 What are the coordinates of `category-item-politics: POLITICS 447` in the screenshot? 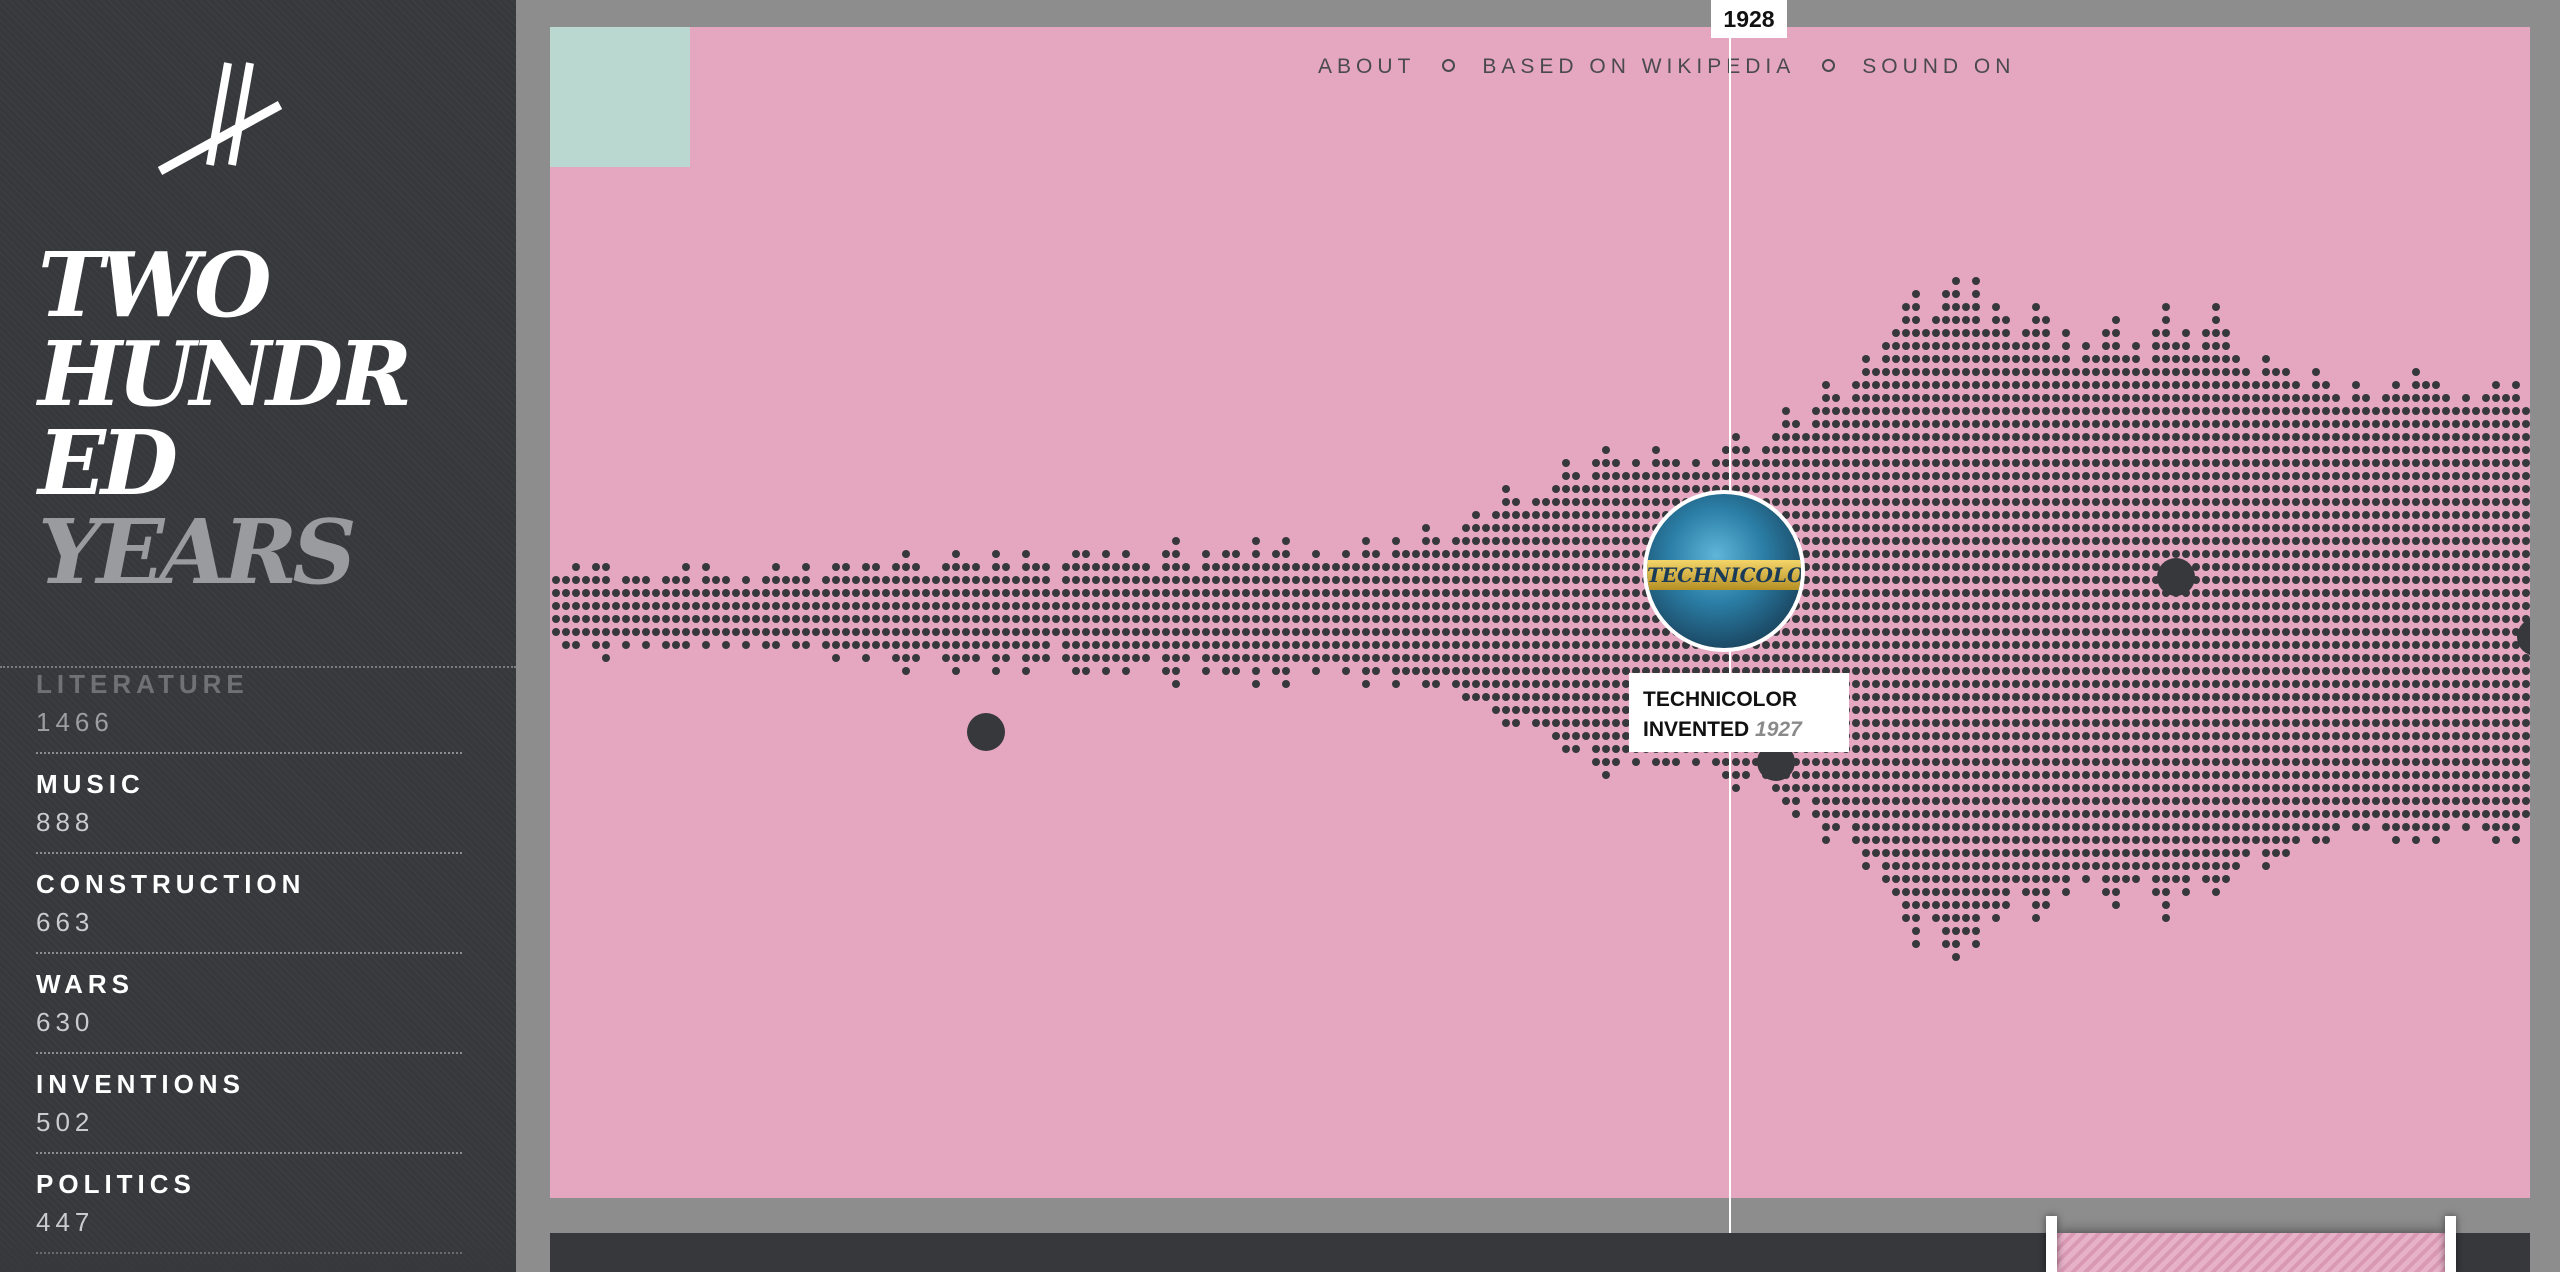 It's located at (249, 1203).